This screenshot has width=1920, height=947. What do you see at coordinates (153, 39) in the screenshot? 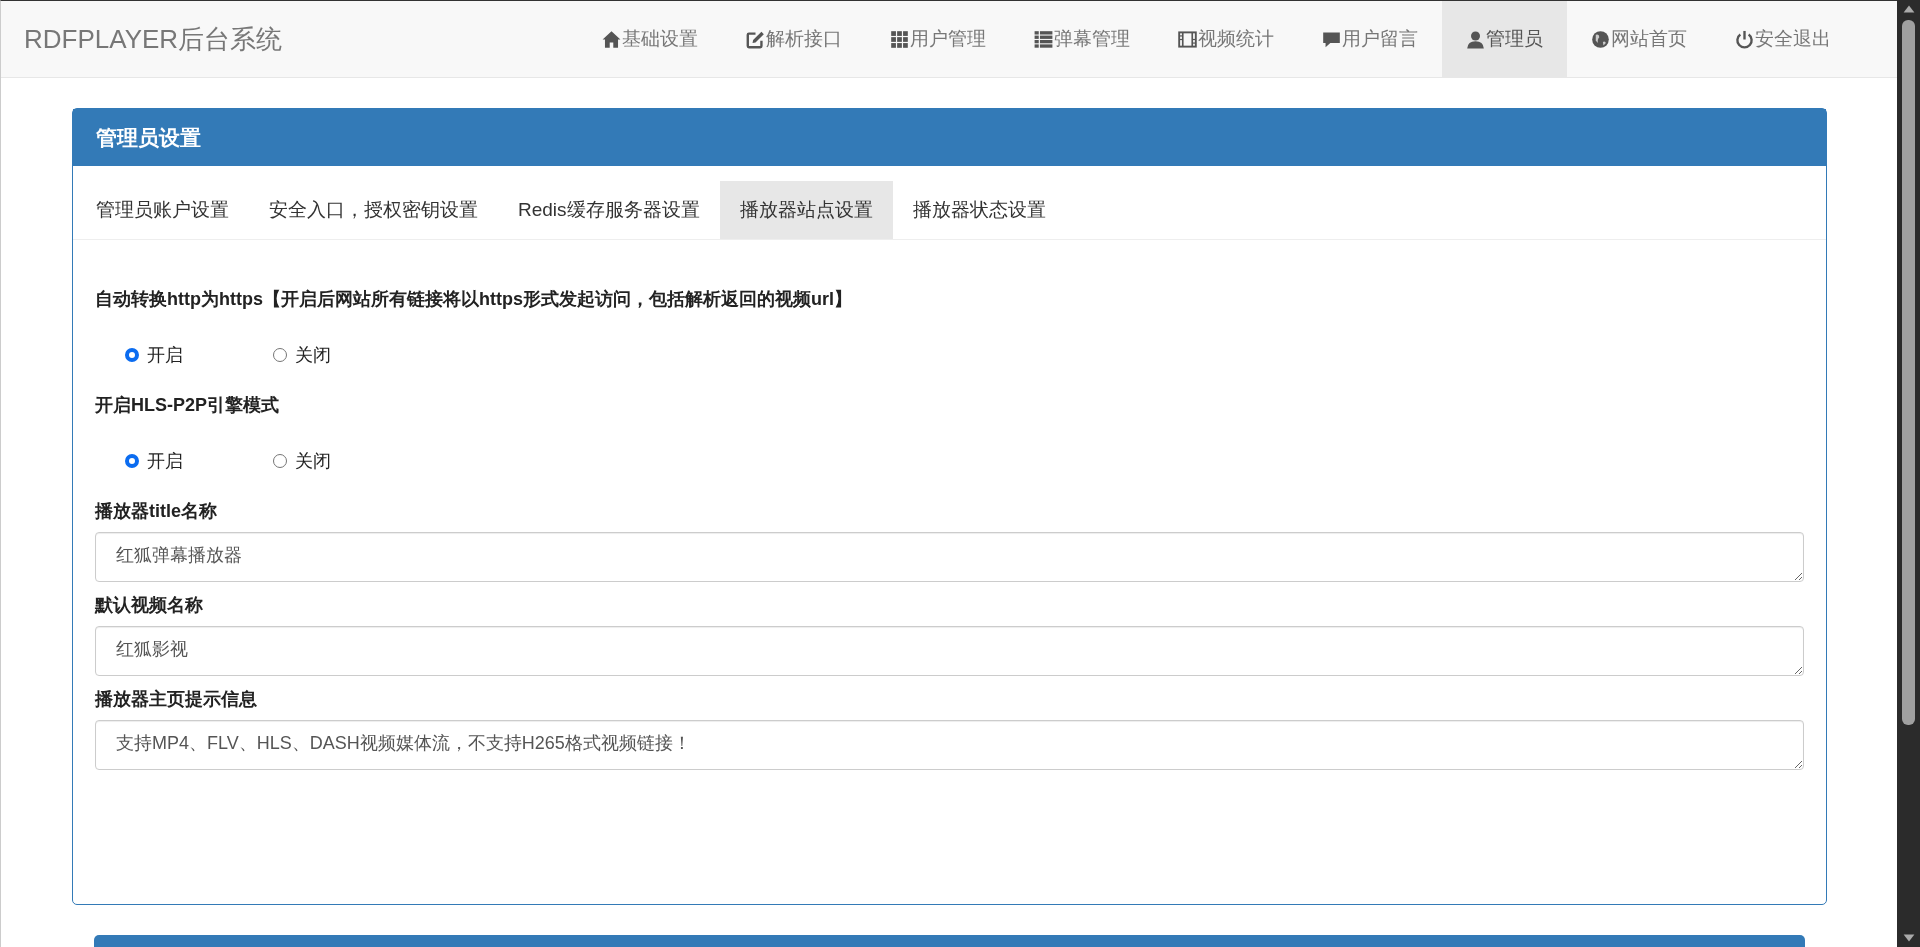
I see `brand-title: RDFPLAYER后台系统` at bounding box center [153, 39].